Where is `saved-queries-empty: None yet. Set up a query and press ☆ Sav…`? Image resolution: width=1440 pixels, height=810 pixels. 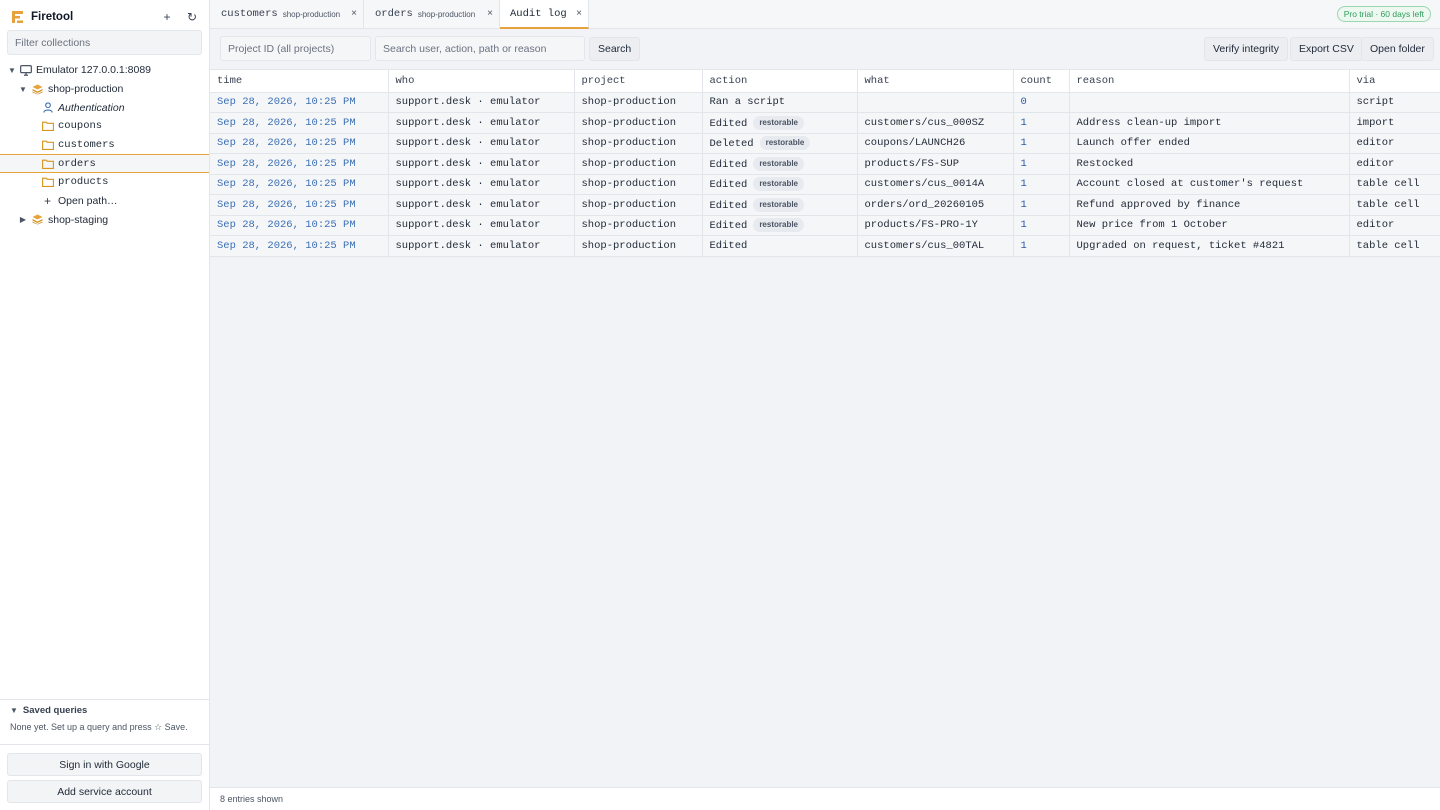 saved-queries-empty: None yet. Set up a query and press ☆ Sav… is located at coordinates (99, 727).